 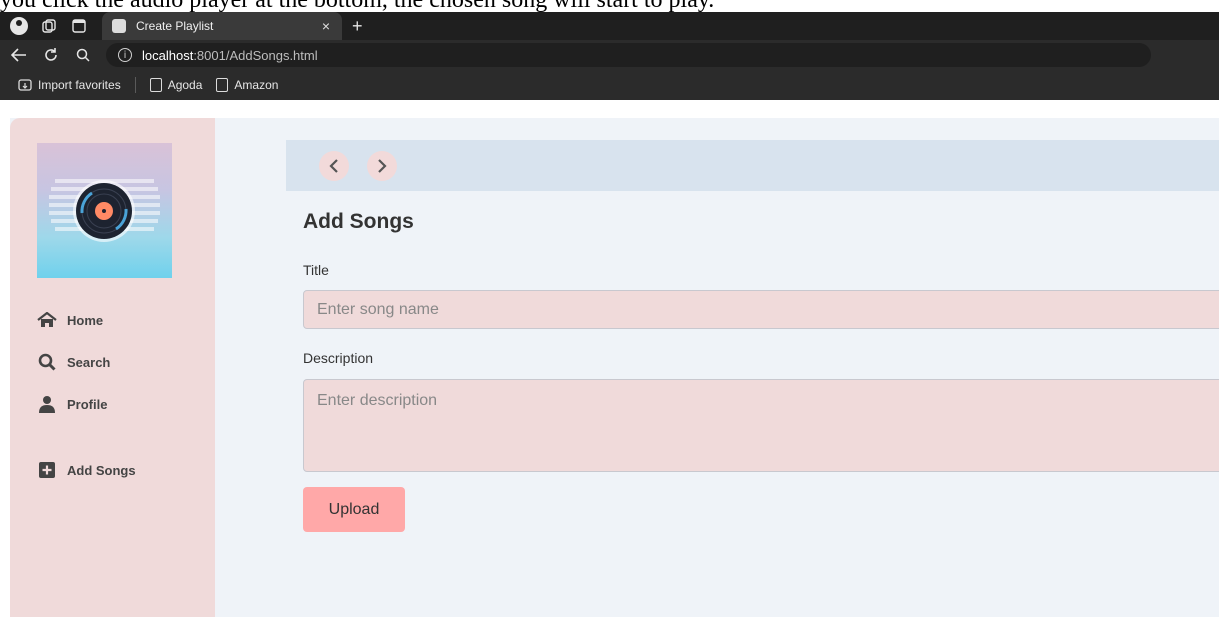 I want to click on description-textarea: Enter description, so click(x=761, y=425).